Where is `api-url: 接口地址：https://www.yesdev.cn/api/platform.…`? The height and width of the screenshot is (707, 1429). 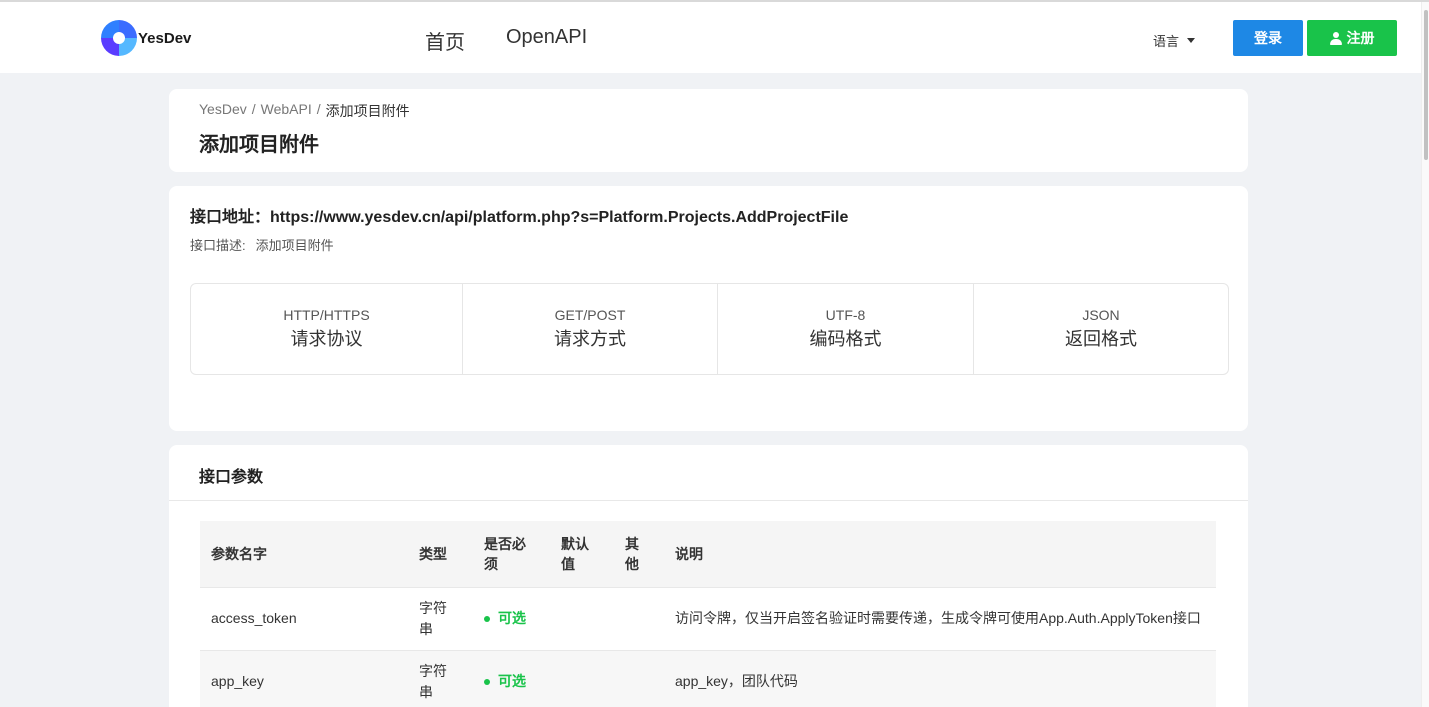
api-url: 接口地址：https://www.yesdev.cn/api/platform.… is located at coordinates (519, 215).